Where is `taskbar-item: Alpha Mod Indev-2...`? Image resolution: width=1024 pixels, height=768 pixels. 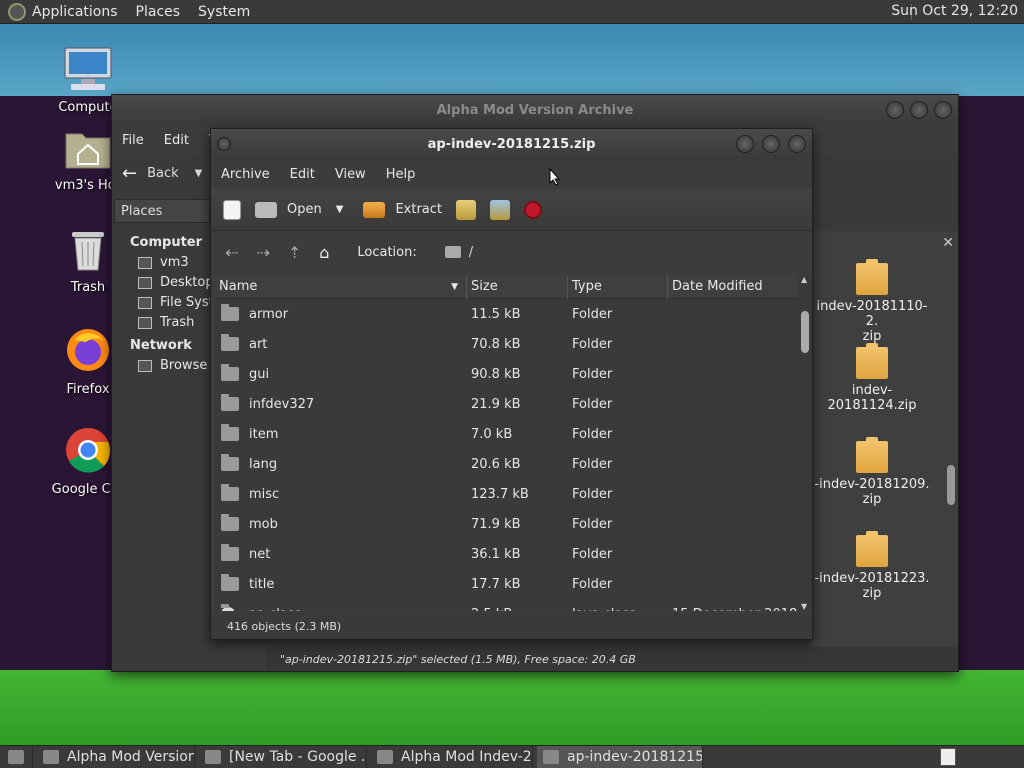
taskbar-item: Alpha Mod Indev-2... is located at coordinates (452, 757).